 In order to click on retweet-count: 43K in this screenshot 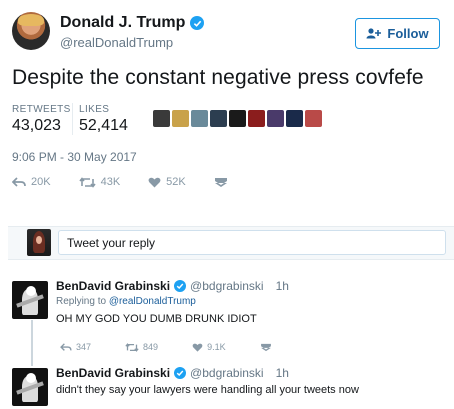, I will do `click(110, 182)`.